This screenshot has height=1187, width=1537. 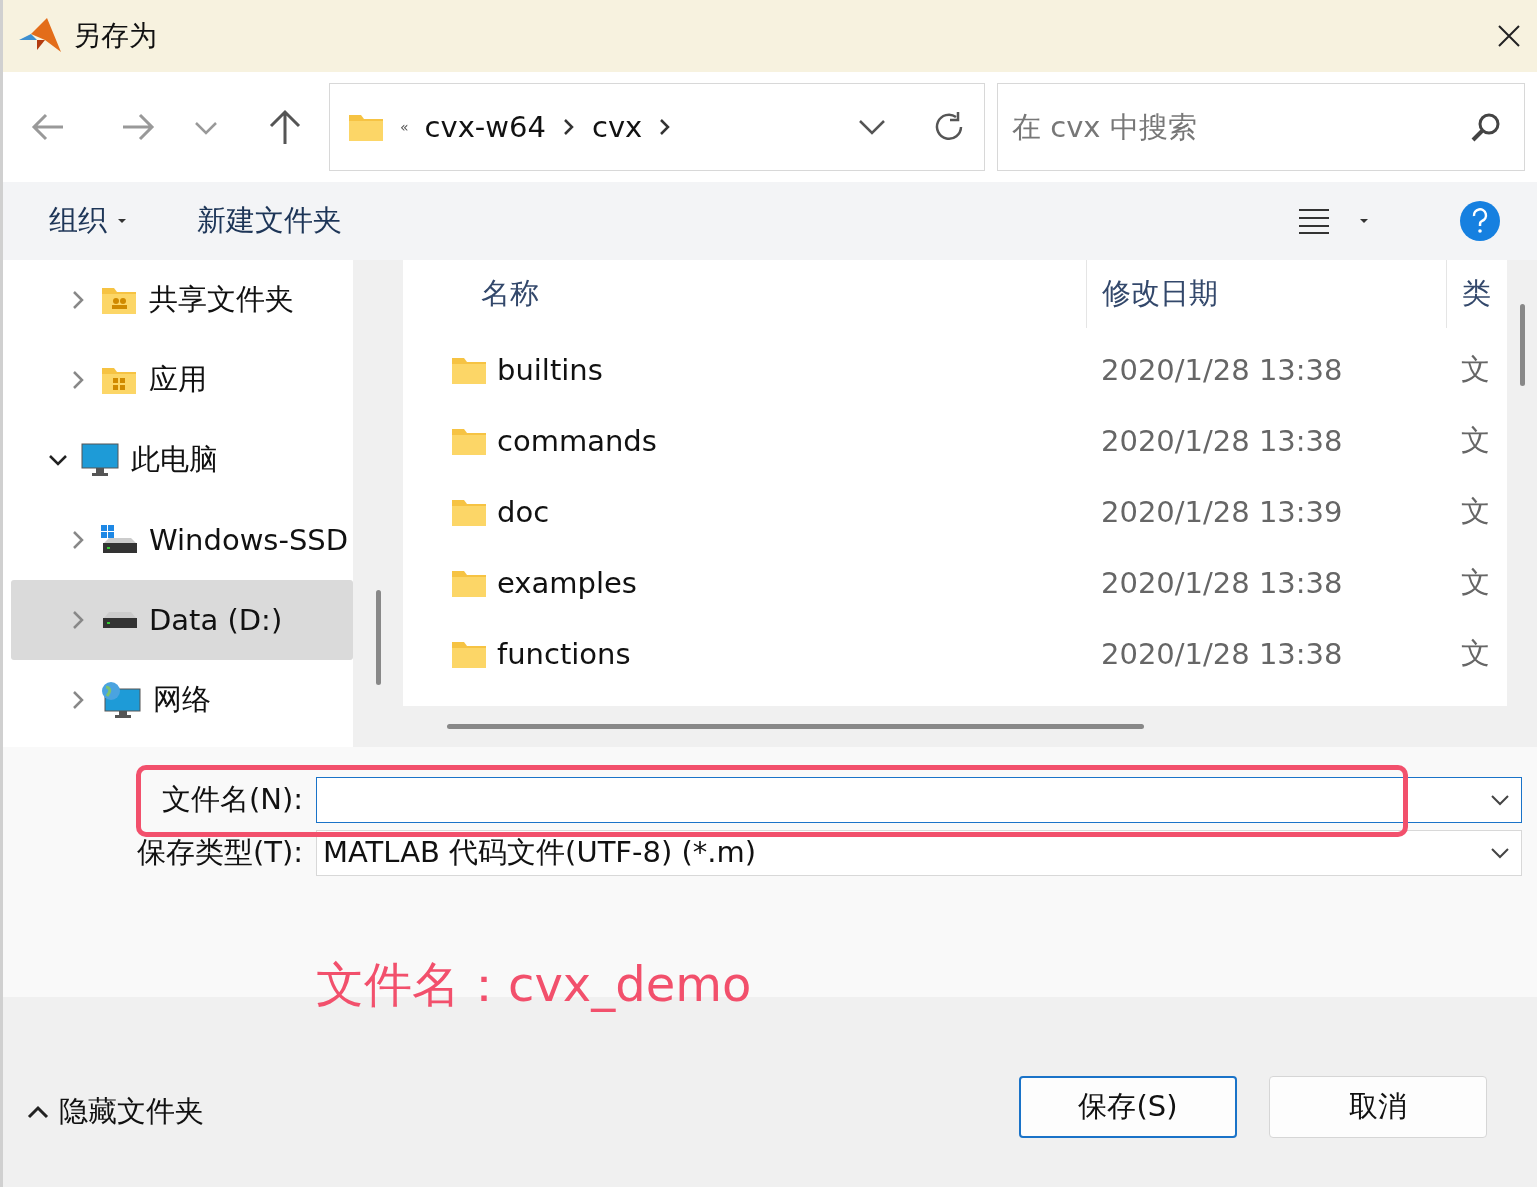 I want to click on app-logo-icon, so click(x=40, y=36).